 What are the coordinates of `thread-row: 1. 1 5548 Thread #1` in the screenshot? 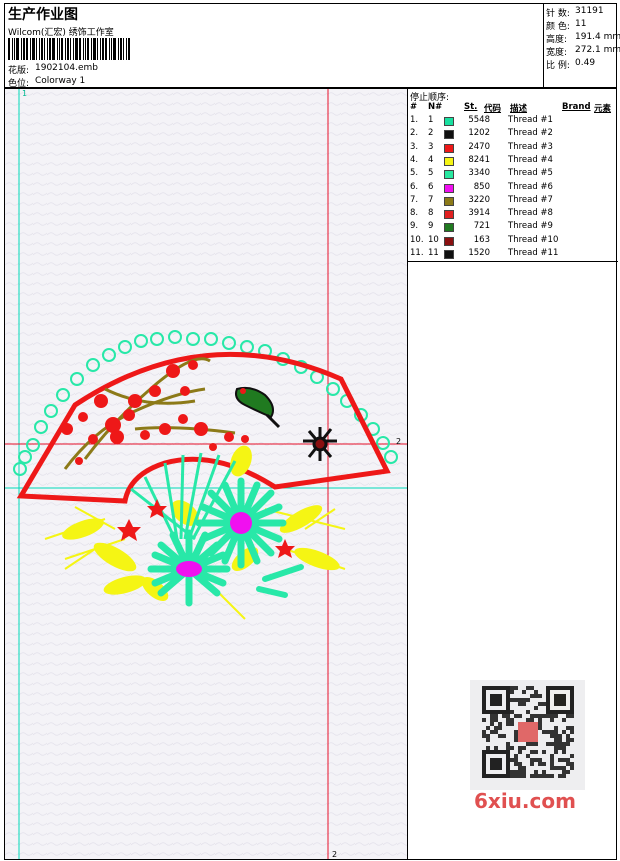 It's located at (513, 121).